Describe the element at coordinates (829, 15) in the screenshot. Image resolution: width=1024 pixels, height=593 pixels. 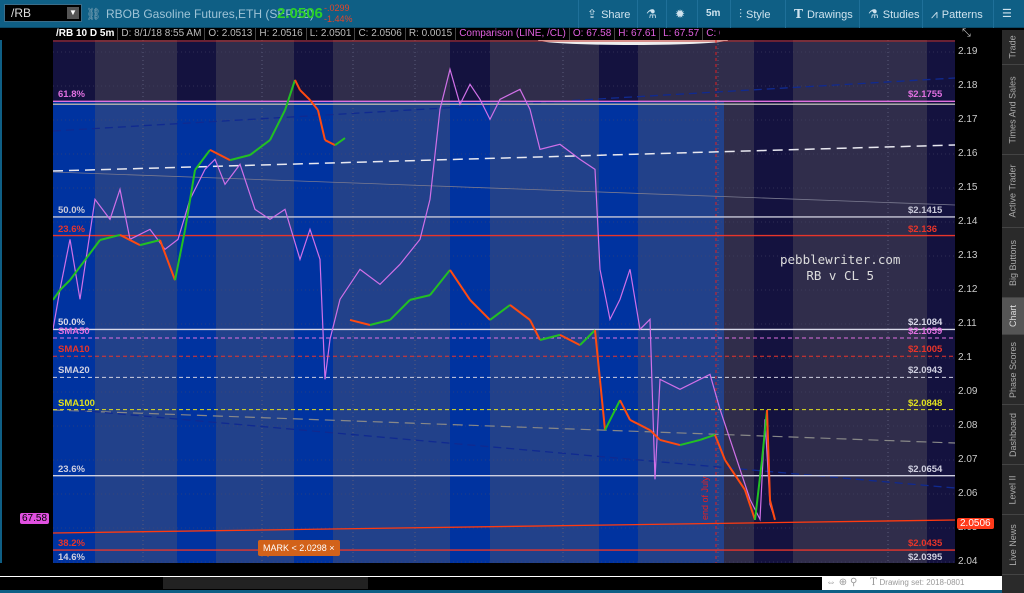
I see `drawings-label: Drawings` at that location.